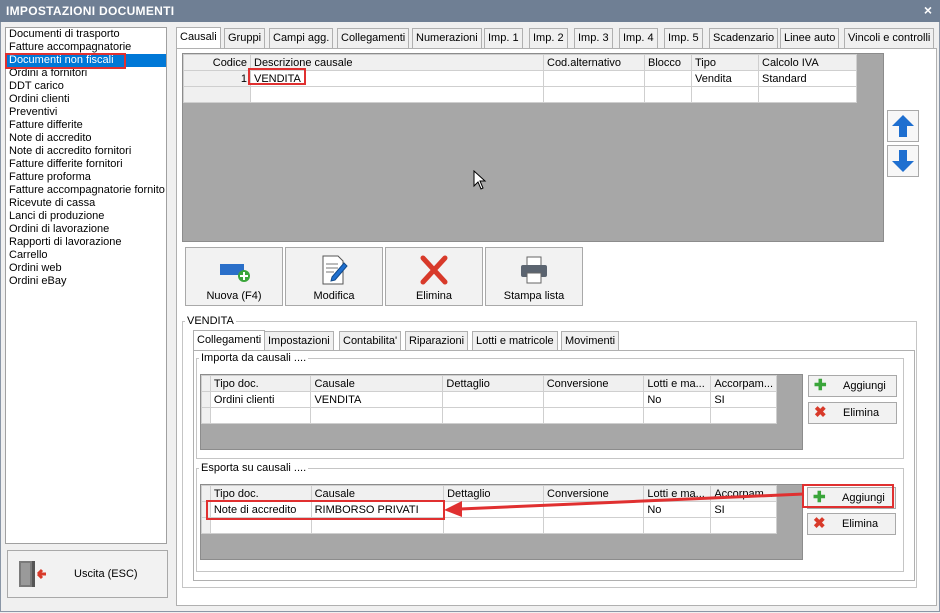 The width and height of the screenshot is (940, 613). Describe the element at coordinates (515, 340) in the screenshot. I see `tab-lotti-matricole: Lotti e matricole` at that location.